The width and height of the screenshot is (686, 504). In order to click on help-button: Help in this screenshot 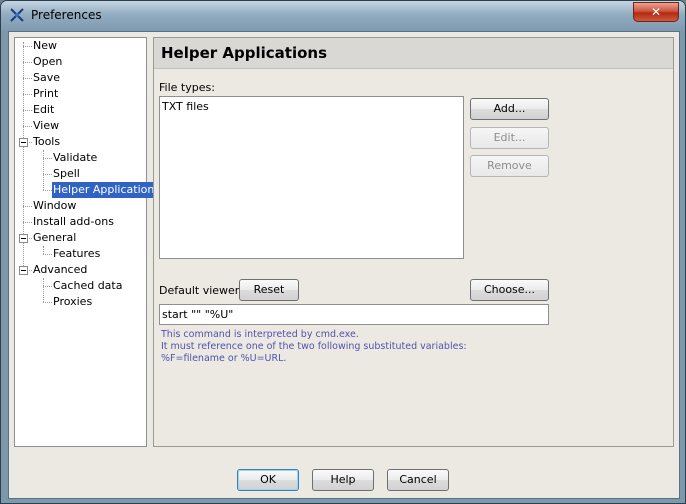, I will do `click(343, 480)`.